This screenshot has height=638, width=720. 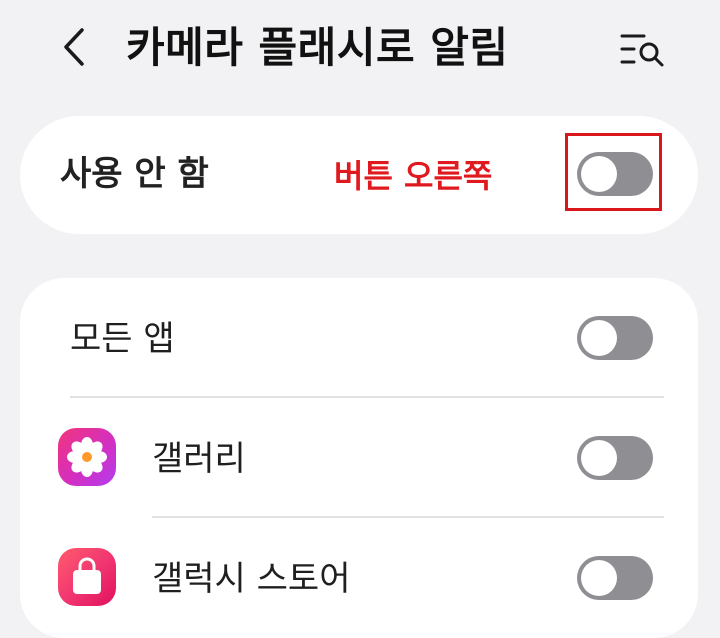 I want to click on shopping-bag-icon, so click(x=87, y=575).